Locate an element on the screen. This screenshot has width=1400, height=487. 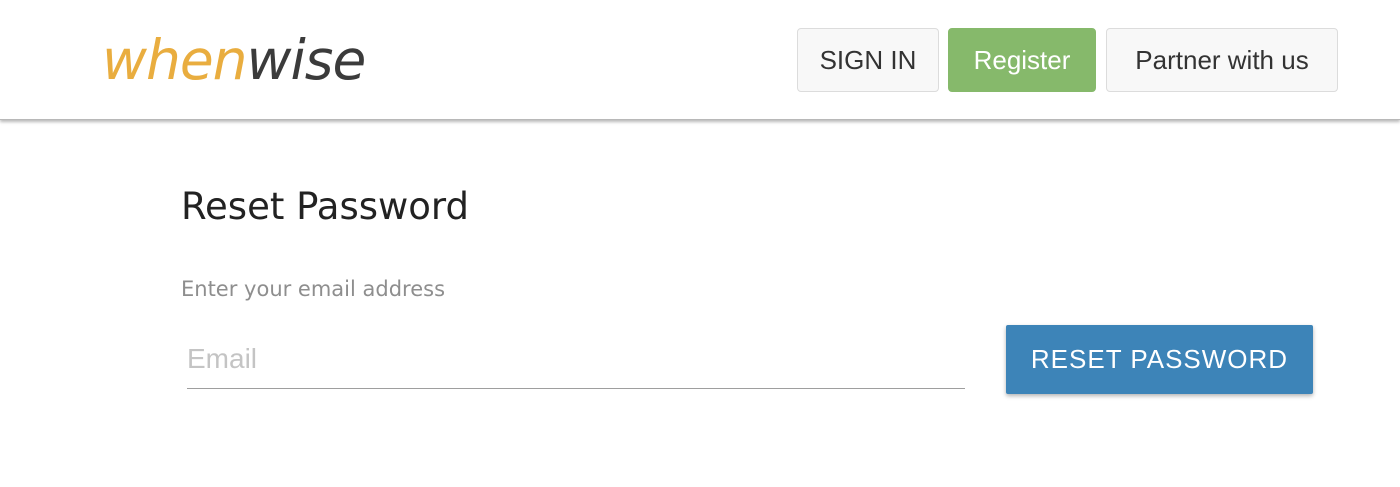
logo-wise-text: wise is located at coordinates (306, 60).